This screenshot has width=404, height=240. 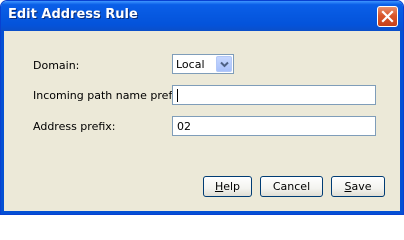 What do you see at coordinates (274, 126) in the screenshot?
I see `address-prefix-input: 02` at bounding box center [274, 126].